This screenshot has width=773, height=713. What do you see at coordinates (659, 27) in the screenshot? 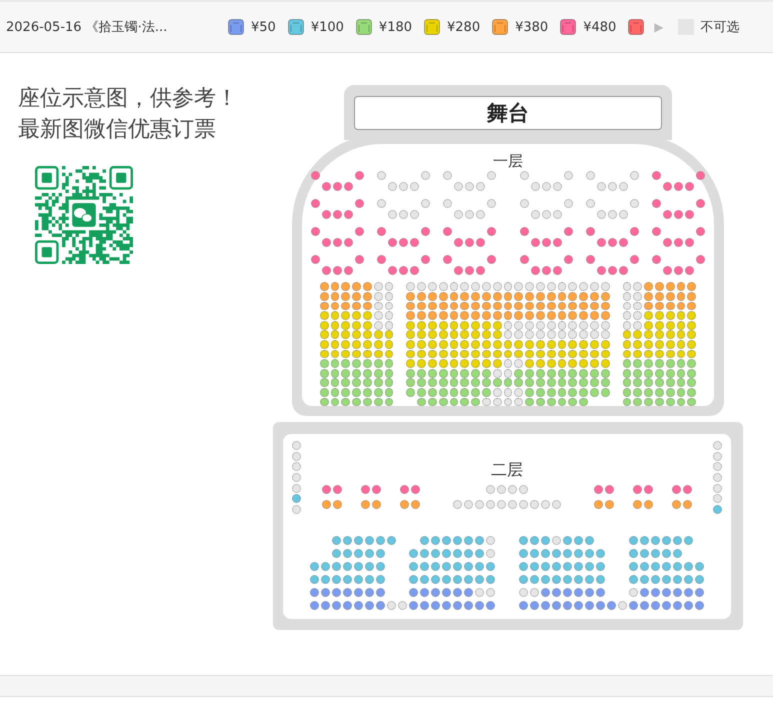
I see `next-arrow: ▶` at bounding box center [659, 27].